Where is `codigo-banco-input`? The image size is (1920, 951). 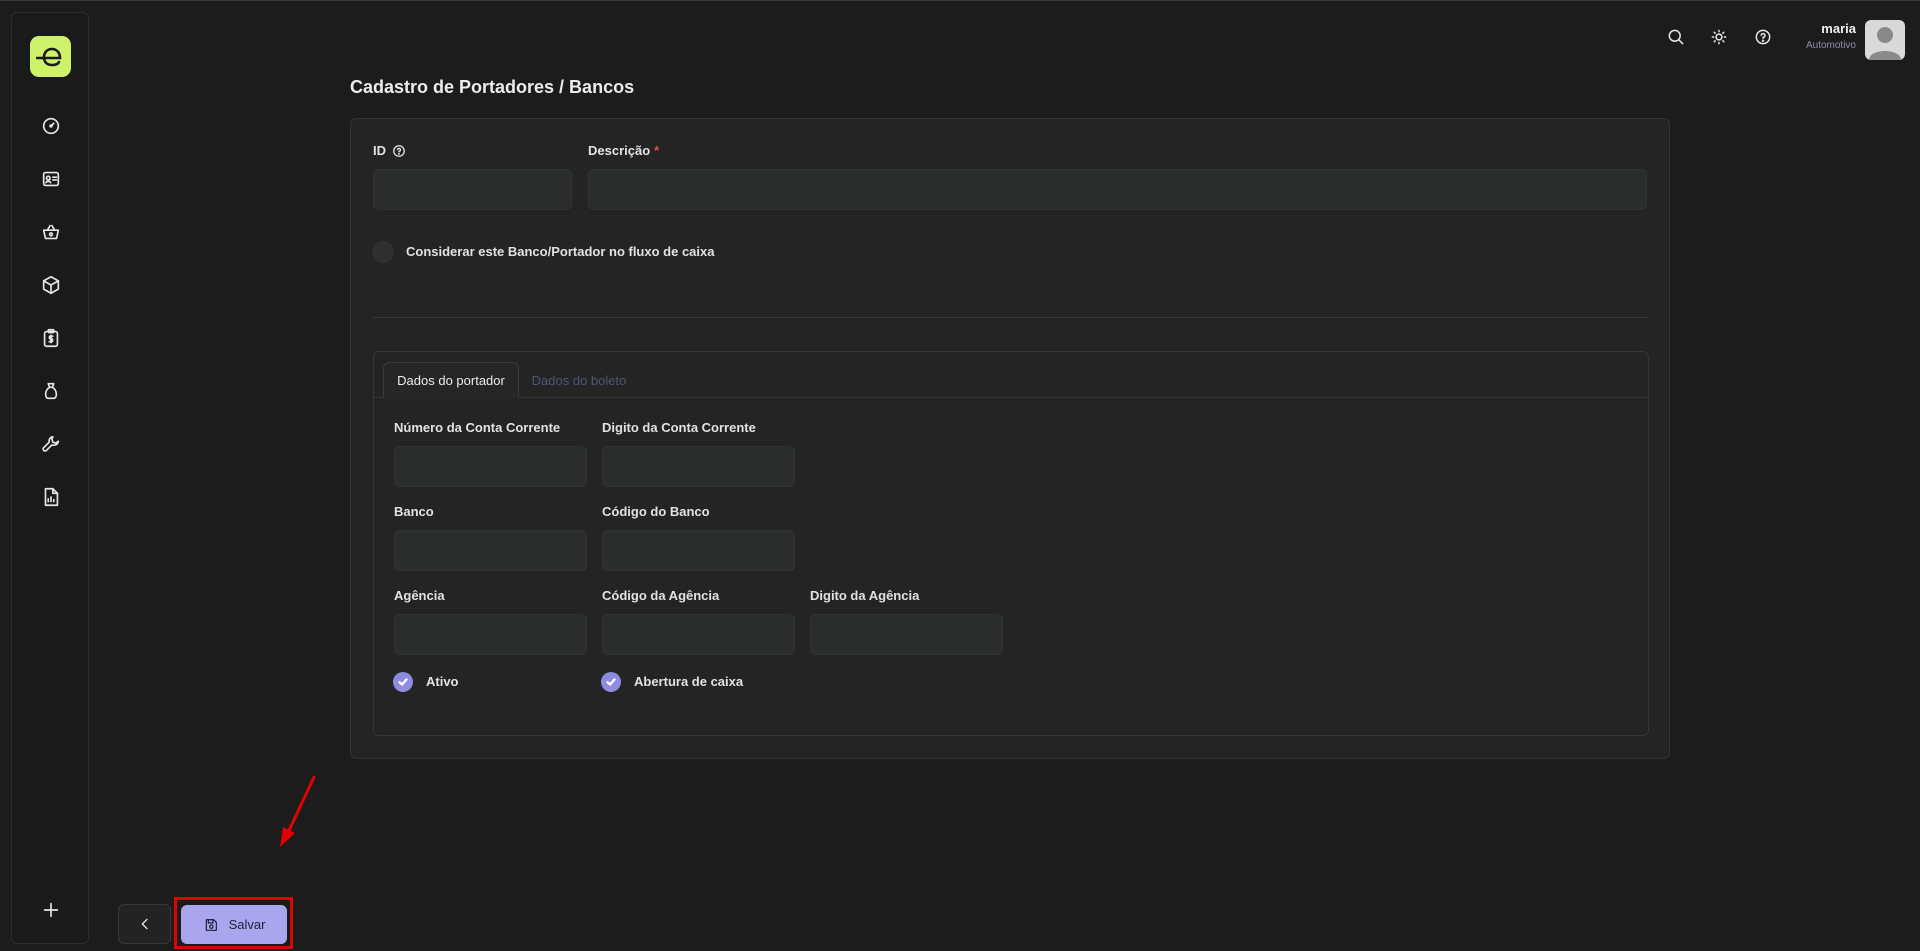
codigo-banco-input is located at coordinates (698, 550).